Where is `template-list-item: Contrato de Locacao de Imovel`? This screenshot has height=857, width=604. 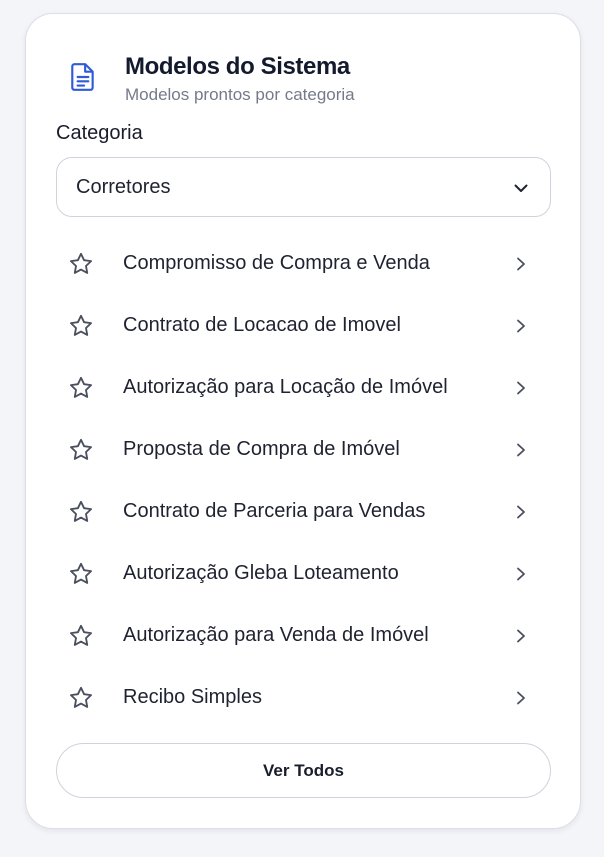 template-list-item: Contrato de Locacao de Imovel is located at coordinates (296, 326).